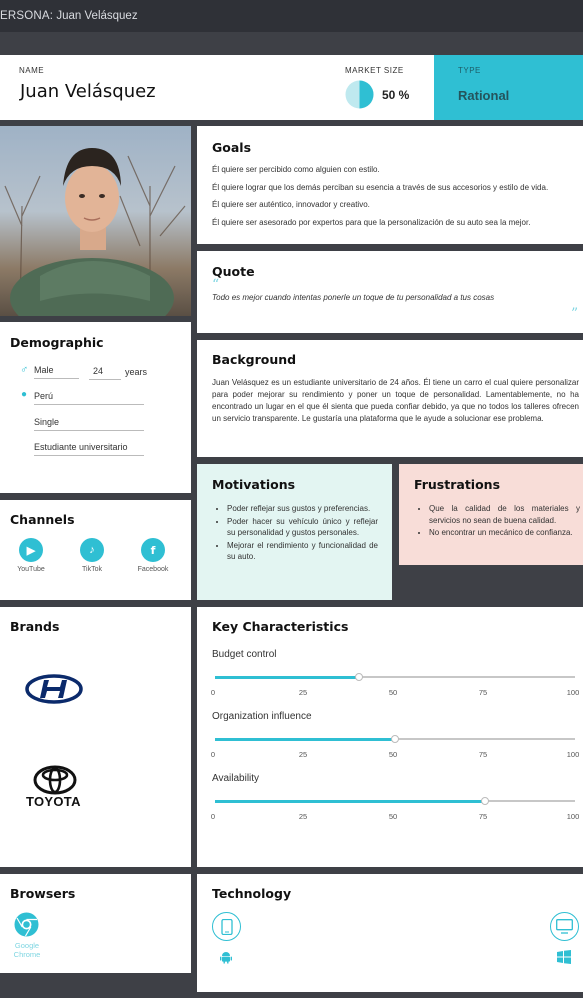 The image size is (583, 998). Describe the element at coordinates (89, 398) in the screenshot. I see `location-field: Perú` at that location.